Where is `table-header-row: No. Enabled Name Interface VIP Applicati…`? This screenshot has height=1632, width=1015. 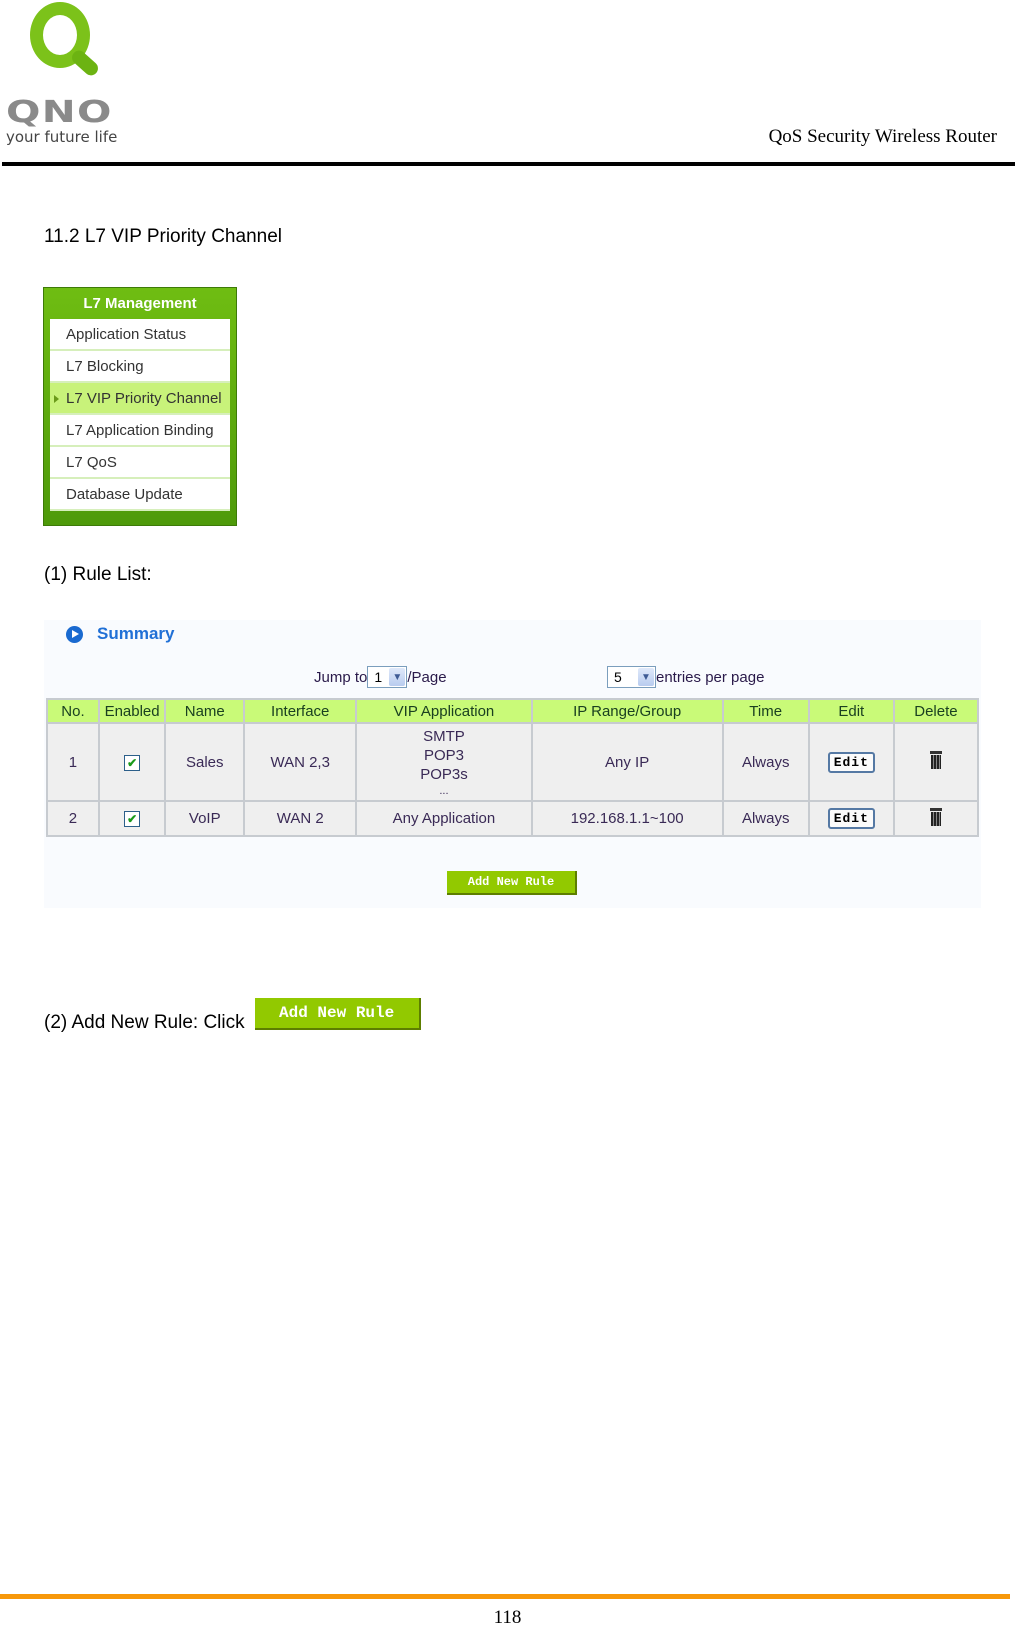
table-header-row: No. Enabled Name Interface VIP Applicati… is located at coordinates (513, 711).